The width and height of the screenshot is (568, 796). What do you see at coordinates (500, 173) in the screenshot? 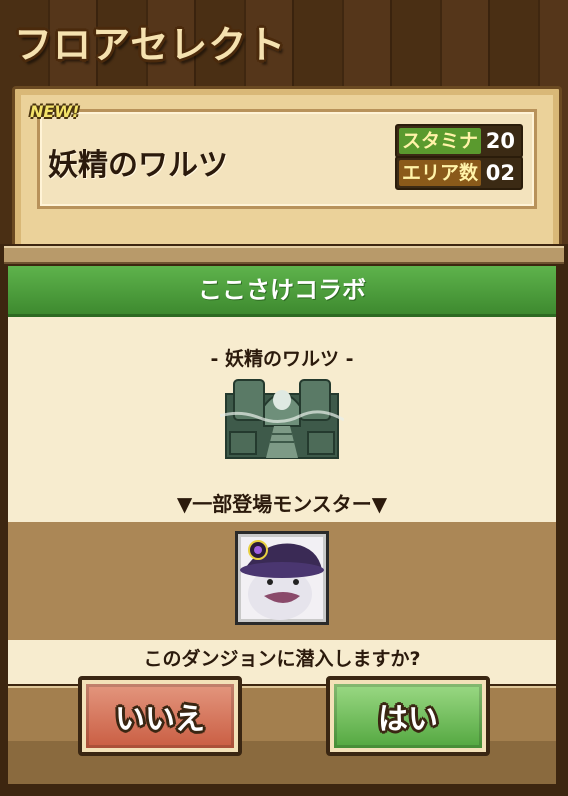
I see `area-count-value: 02` at bounding box center [500, 173].